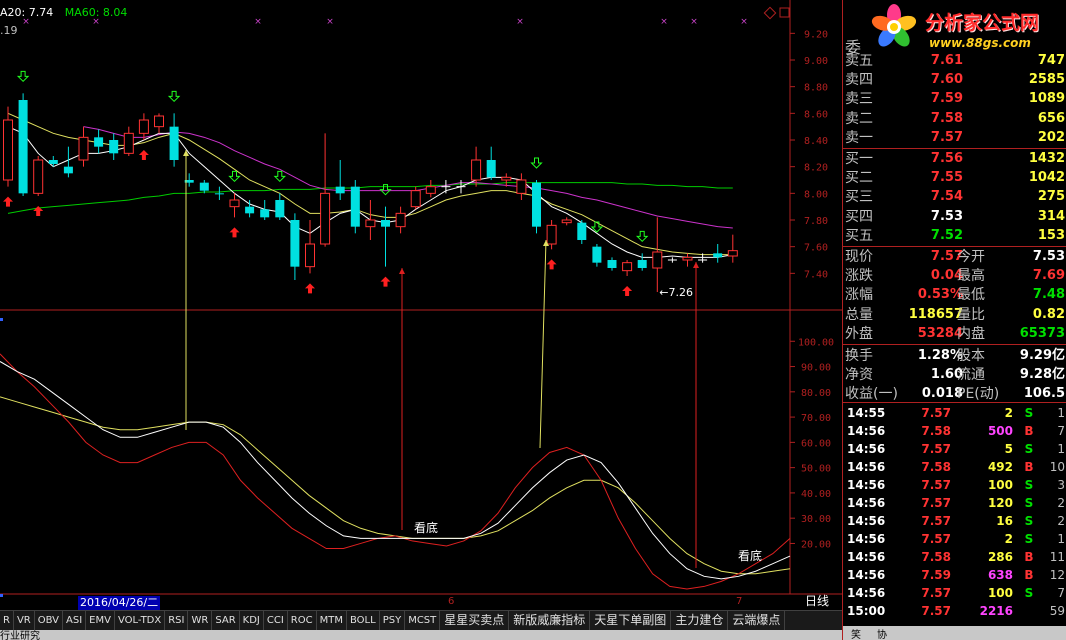 The height and width of the screenshot is (640, 1066). Describe the element at coordinates (817, 601) in the screenshot. I see `period-label: 日线` at that location.